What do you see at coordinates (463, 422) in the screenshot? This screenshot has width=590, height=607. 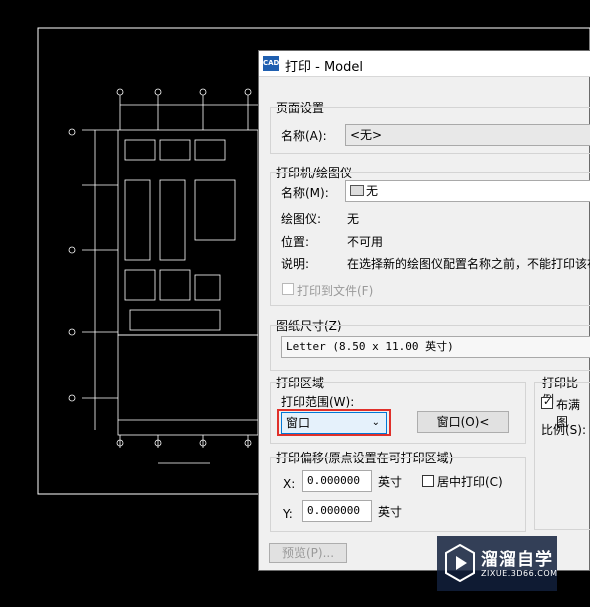 I see `window-pick-button: 窗口(O)<` at bounding box center [463, 422].